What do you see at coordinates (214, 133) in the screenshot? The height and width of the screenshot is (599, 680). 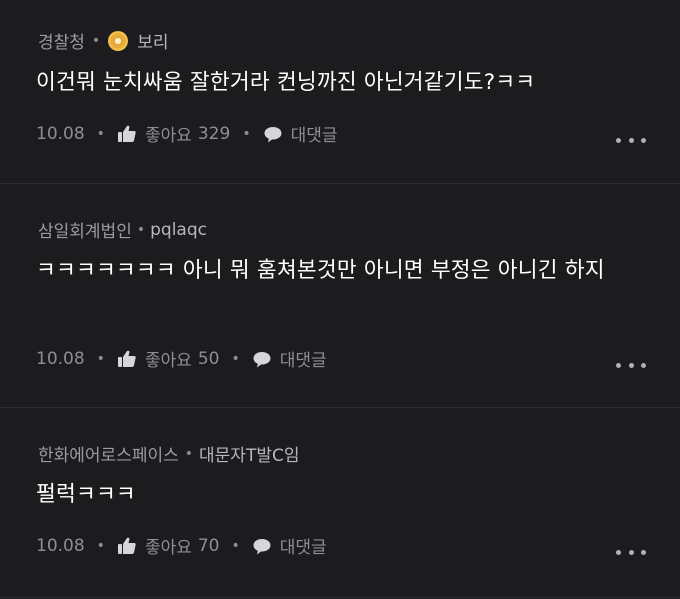 I see `like-count: 329` at bounding box center [214, 133].